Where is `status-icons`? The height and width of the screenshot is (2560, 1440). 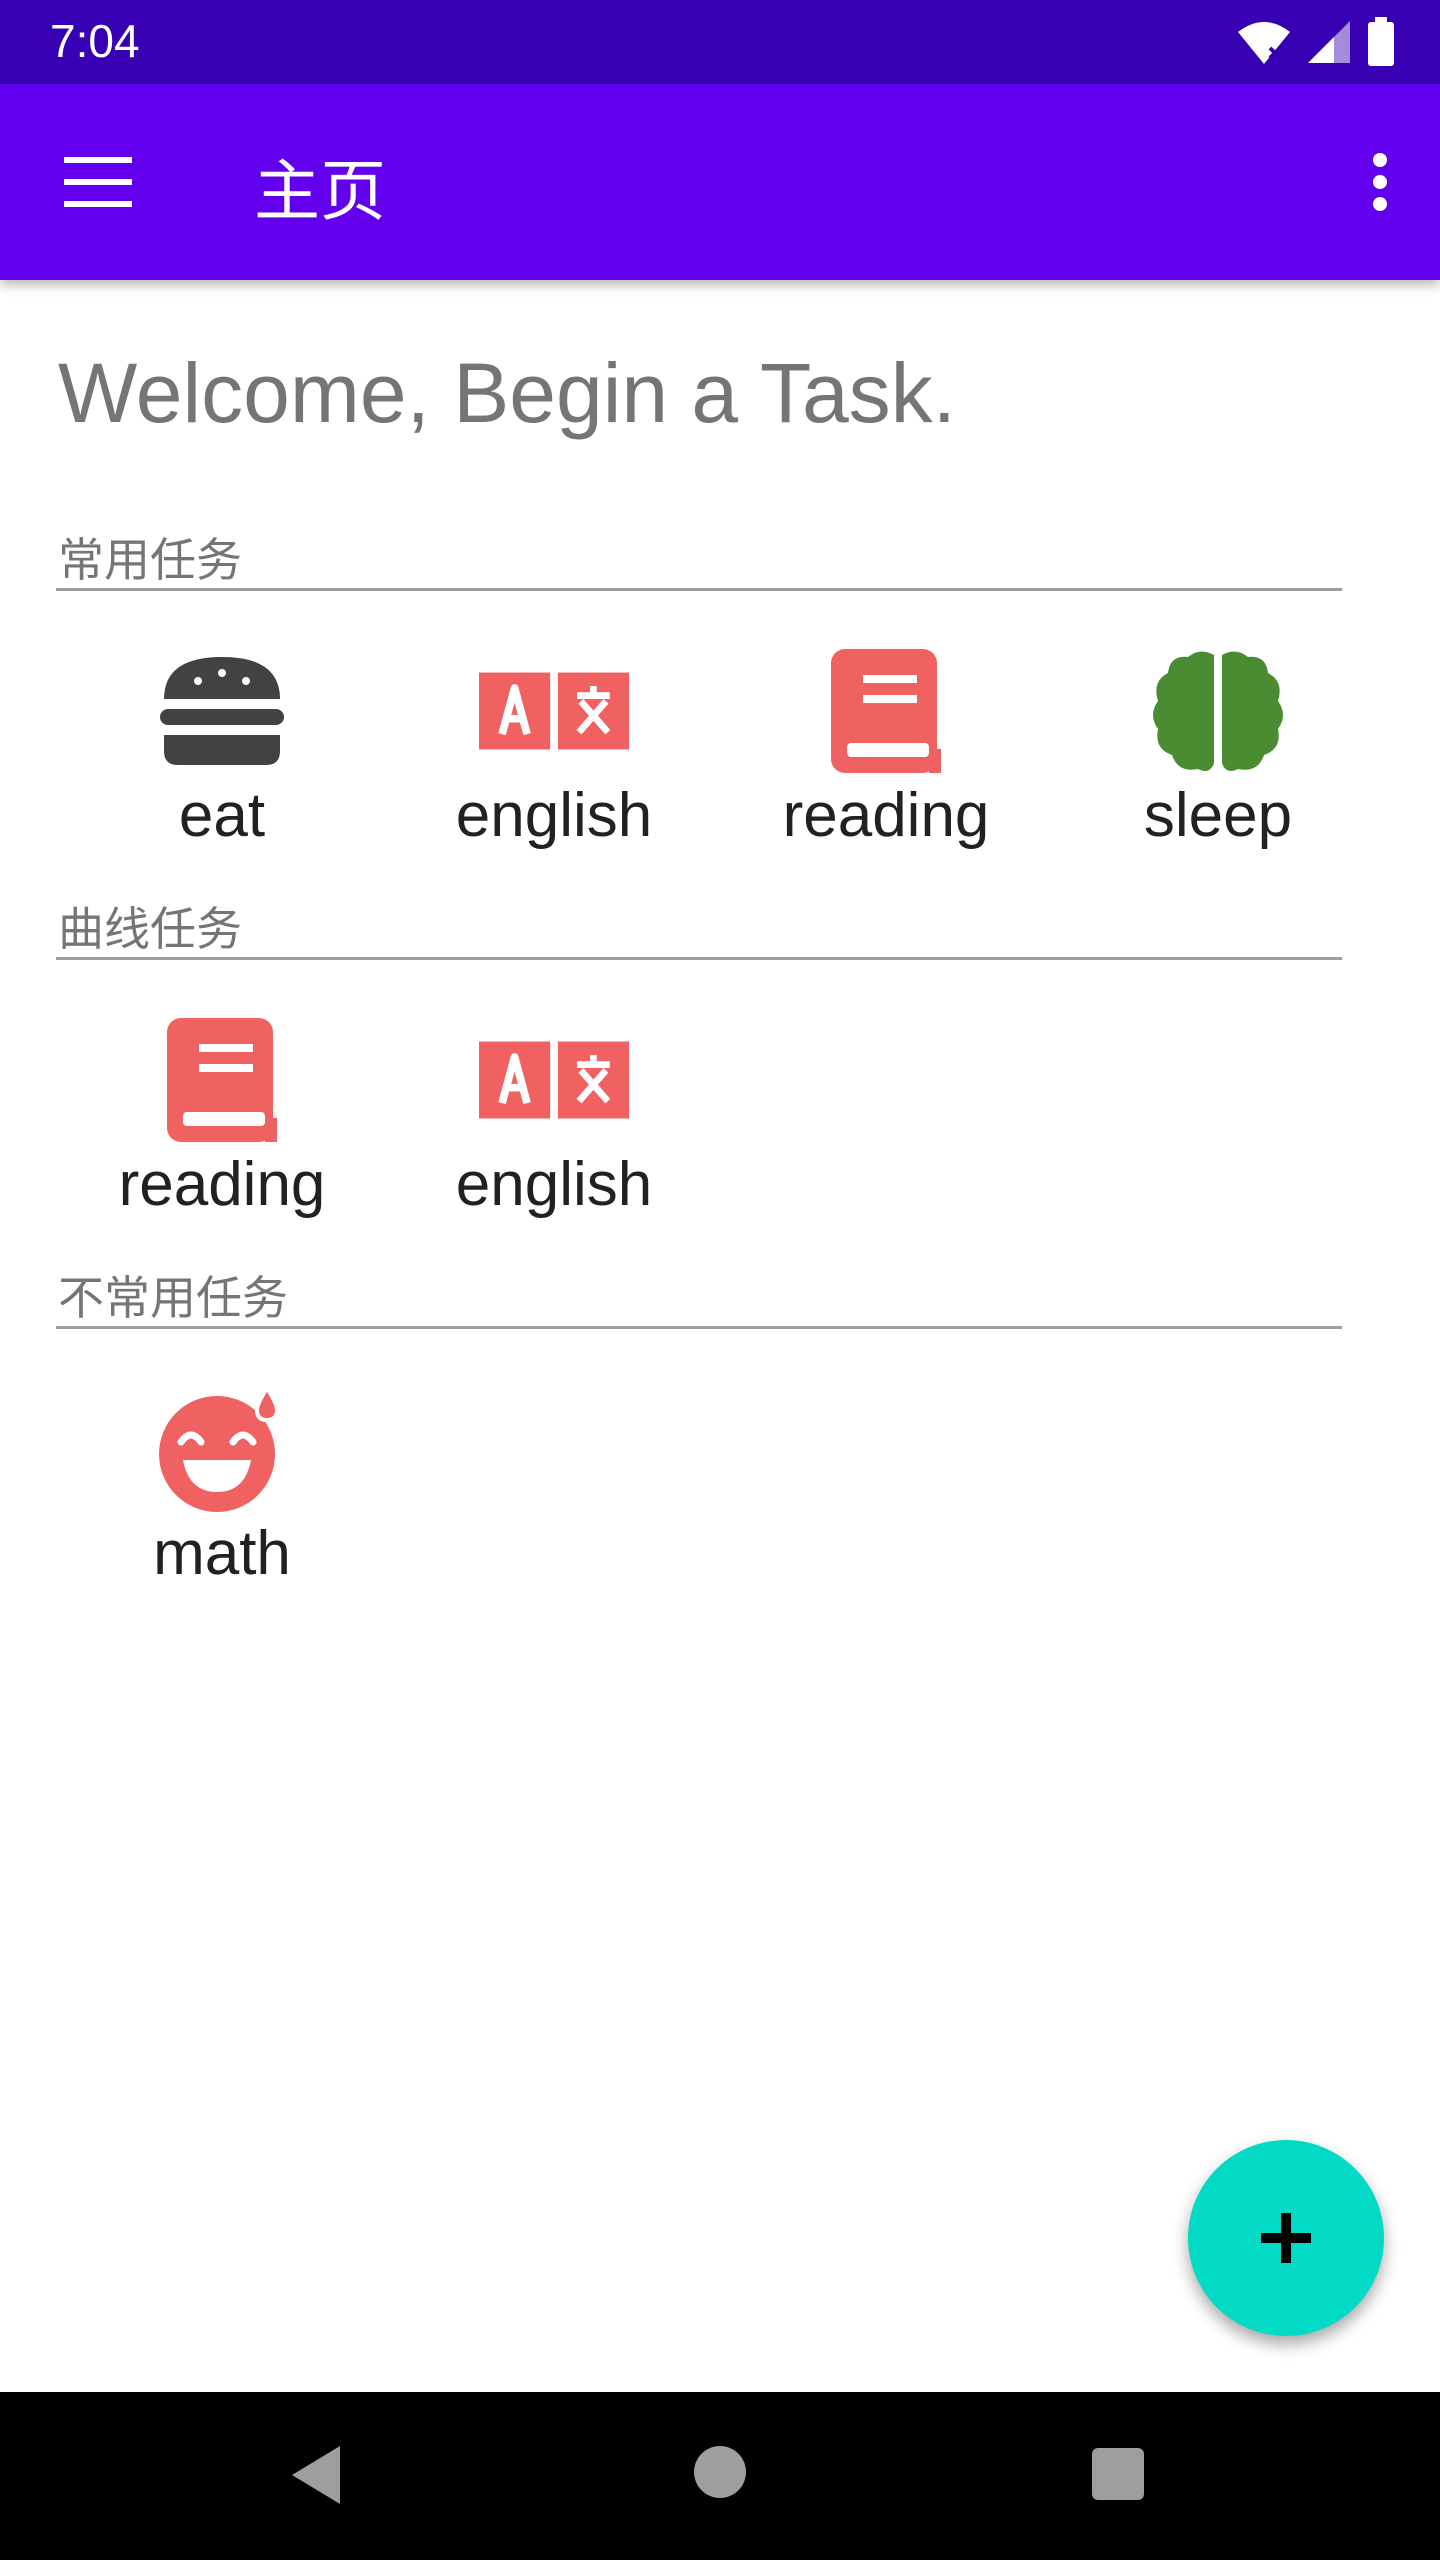
status-icons is located at coordinates (1316, 42).